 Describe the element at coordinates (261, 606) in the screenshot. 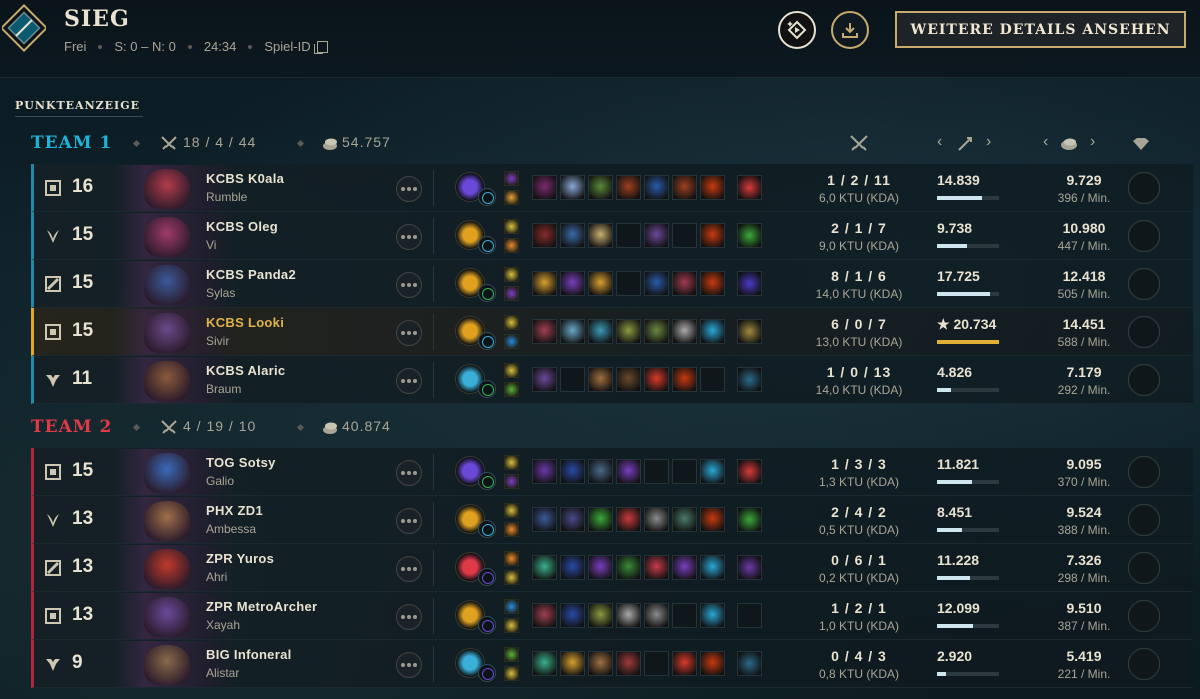

I see `player-name: ZPR MetroArcher` at that location.